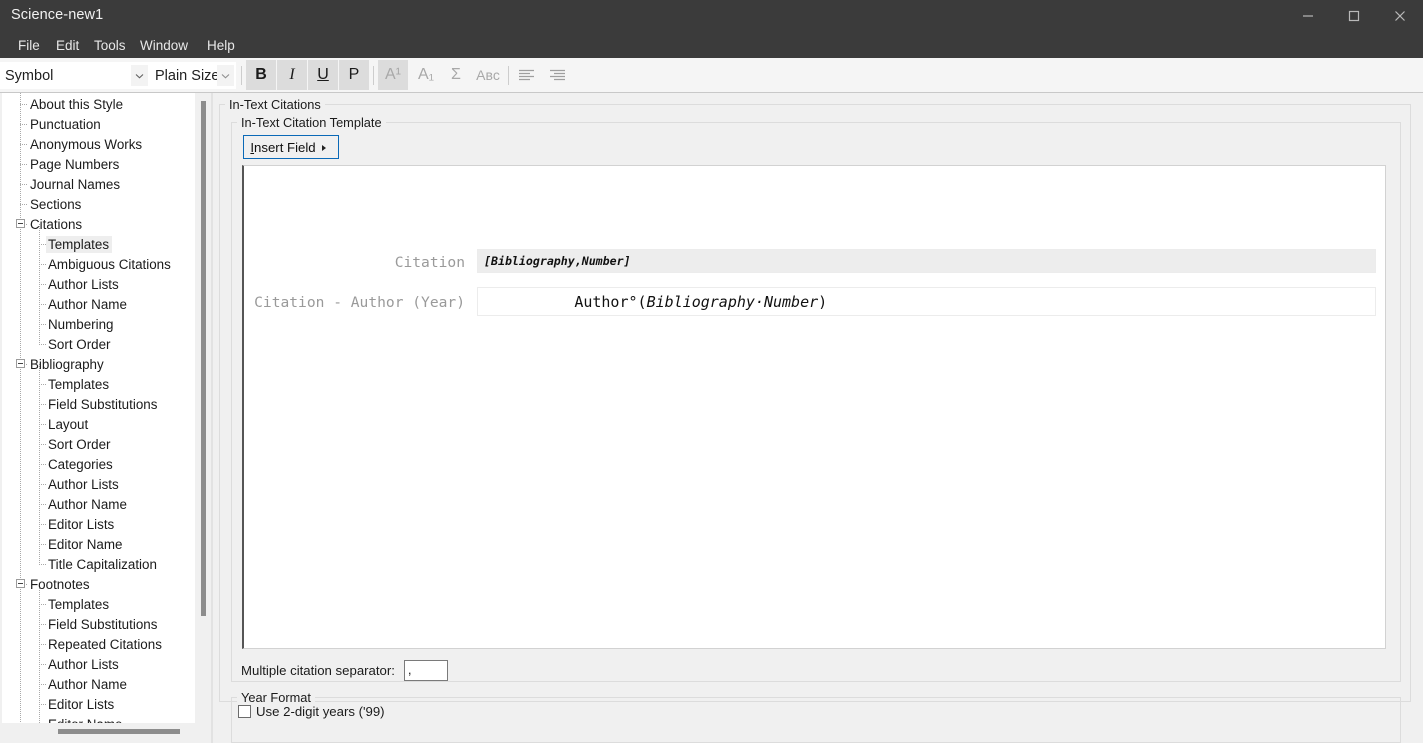  I want to click on menu-item-edit: Edit, so click(67, 45).